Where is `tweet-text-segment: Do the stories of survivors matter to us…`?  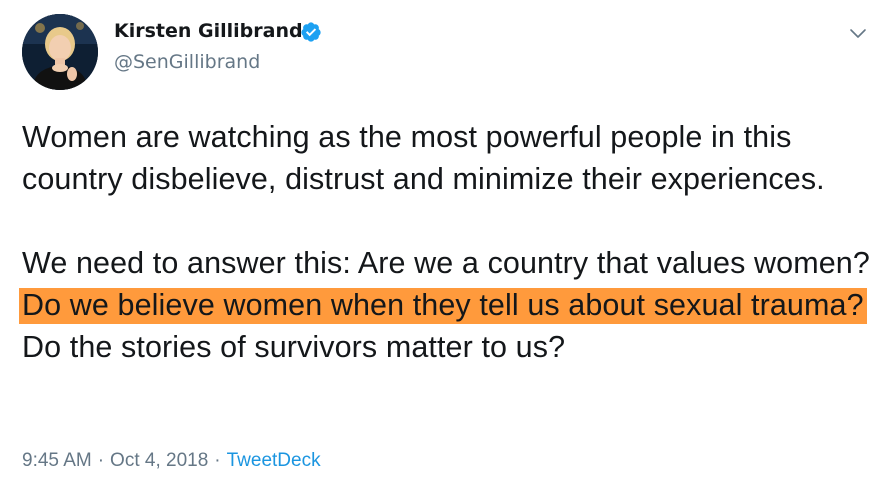 tweet-text-segment: Do the stories of survivors matter to us… is located at coordinates (294, 347).